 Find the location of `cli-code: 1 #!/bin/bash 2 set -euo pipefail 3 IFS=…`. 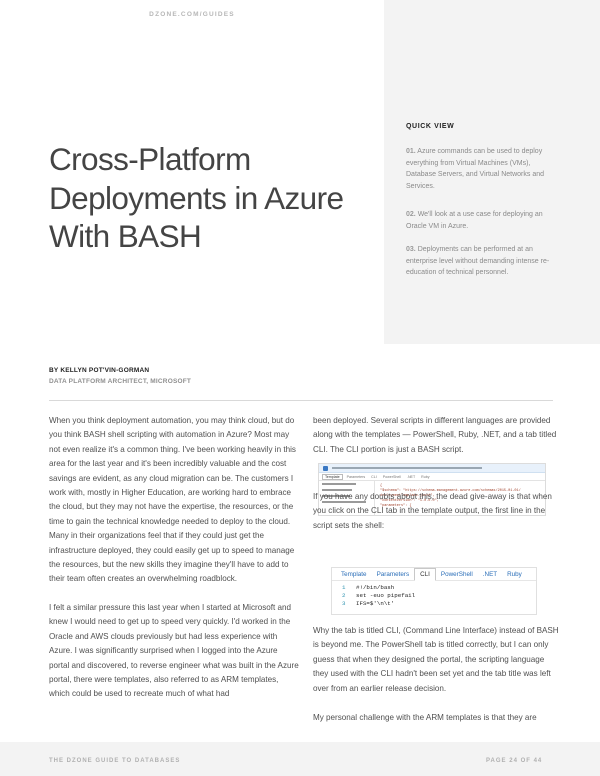

cli-code: 1 #!/bin/bash 2 set -euo pipefail 3 IFS=… is located at coordinates (434, 594).